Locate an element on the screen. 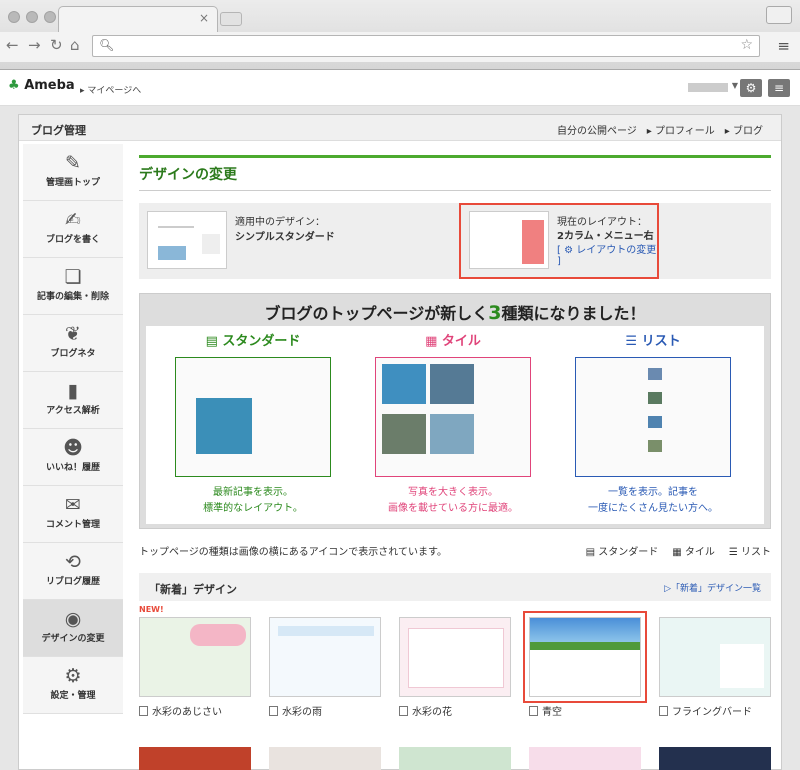 This screenshot has width=800, height=770. tile-heading: ▦ タイル is located at coordinates (453, 341).